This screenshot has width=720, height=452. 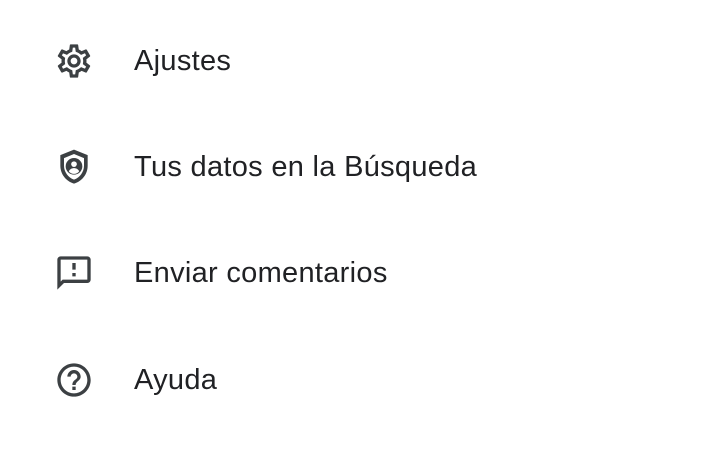 I want to click on menu-item-label: Tus datos en la Búsqueda, so click(x=306, y=166).